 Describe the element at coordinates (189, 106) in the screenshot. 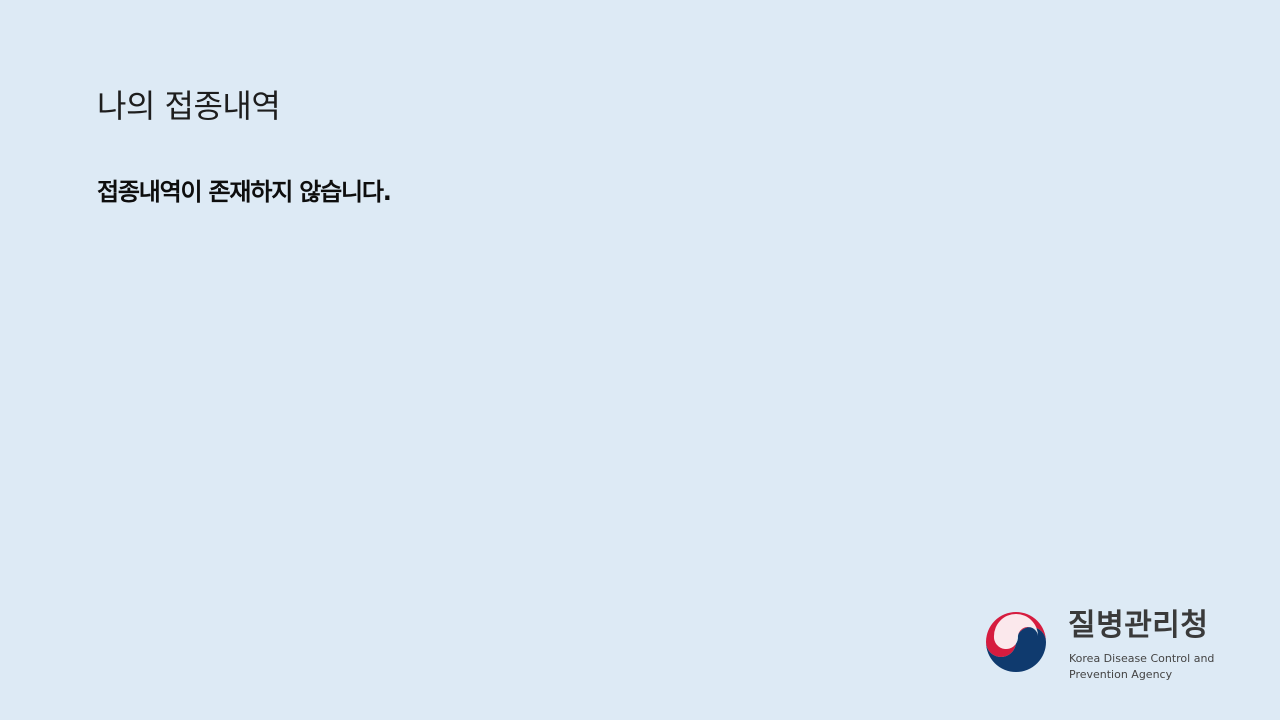

I see `page-title: 나의 접종내역` at that location.